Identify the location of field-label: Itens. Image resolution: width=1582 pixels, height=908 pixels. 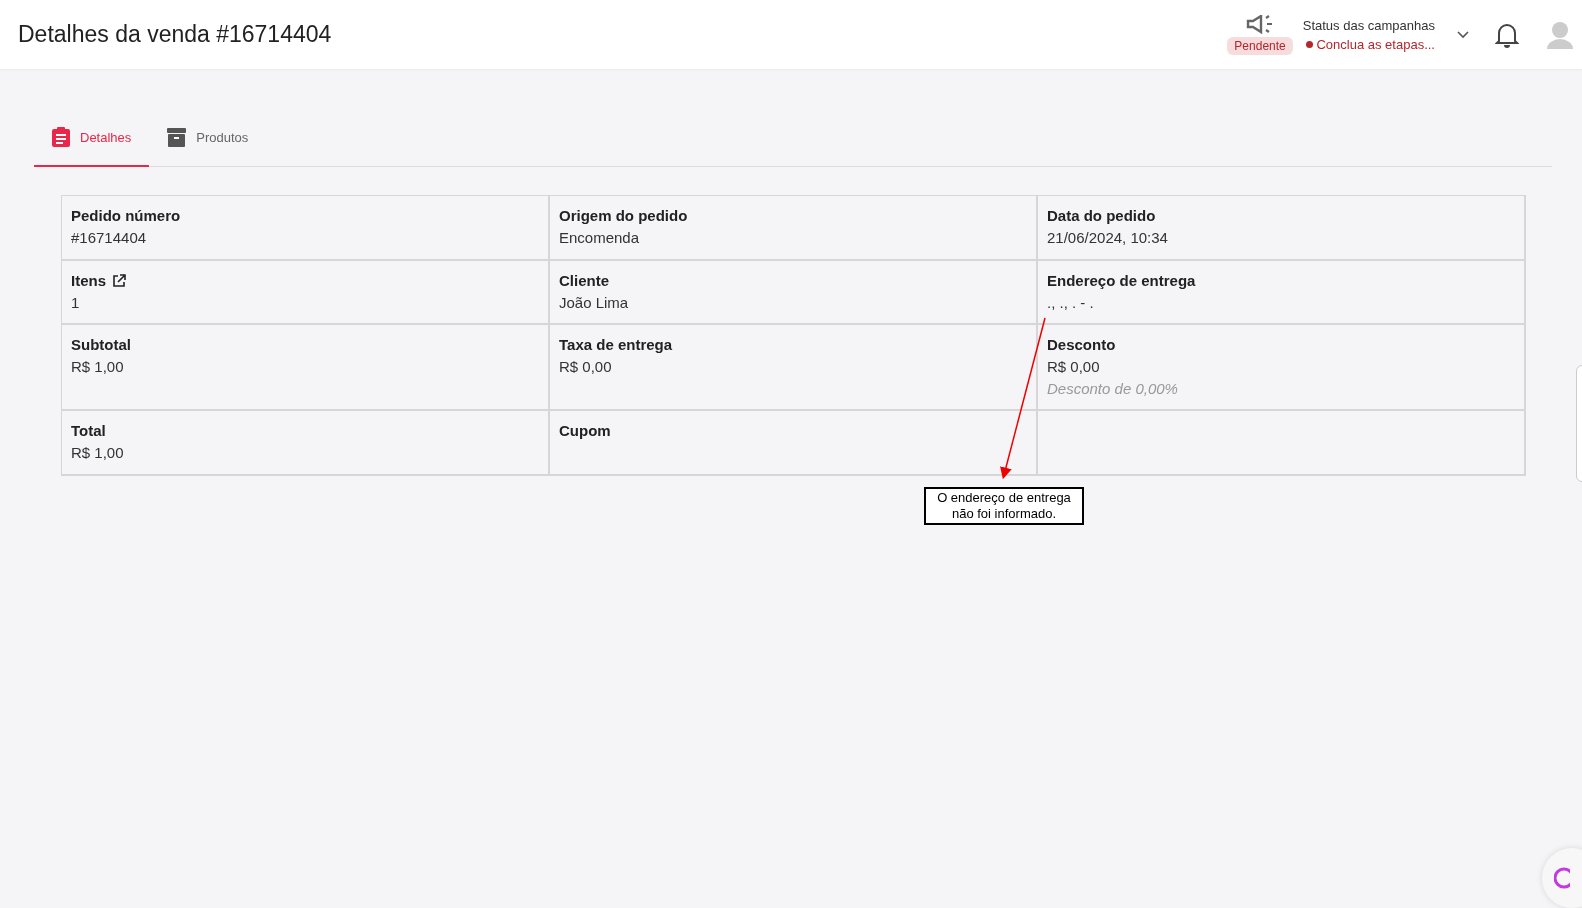
(88, 280).